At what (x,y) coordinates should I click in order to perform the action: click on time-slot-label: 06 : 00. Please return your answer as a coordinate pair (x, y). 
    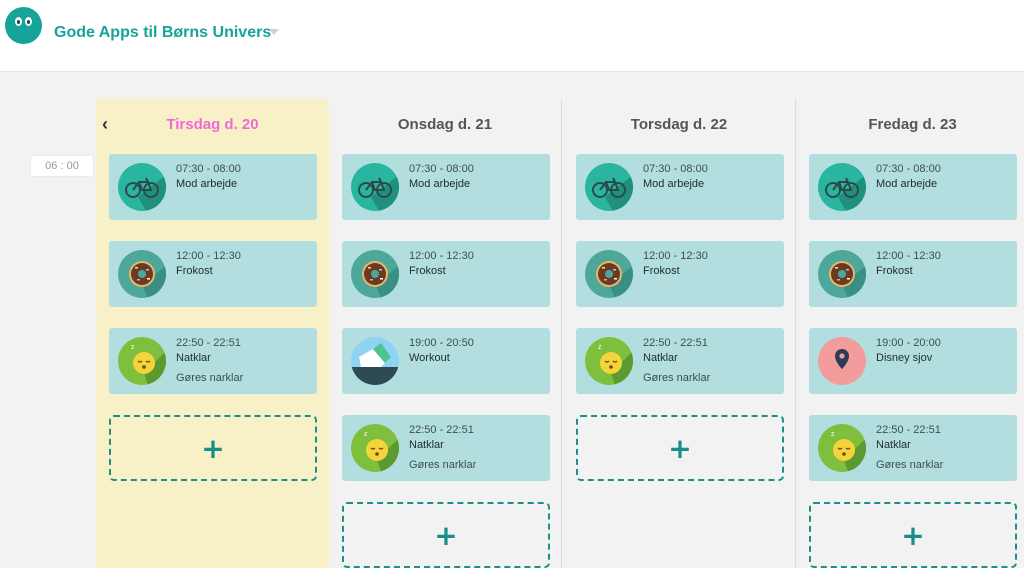
    Looking at the image, I should click on (62, 166).